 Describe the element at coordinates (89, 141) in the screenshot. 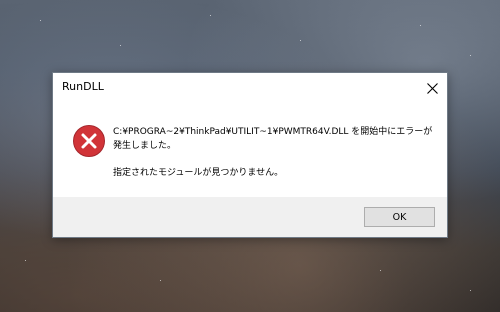

I see `error-icon` at that location.